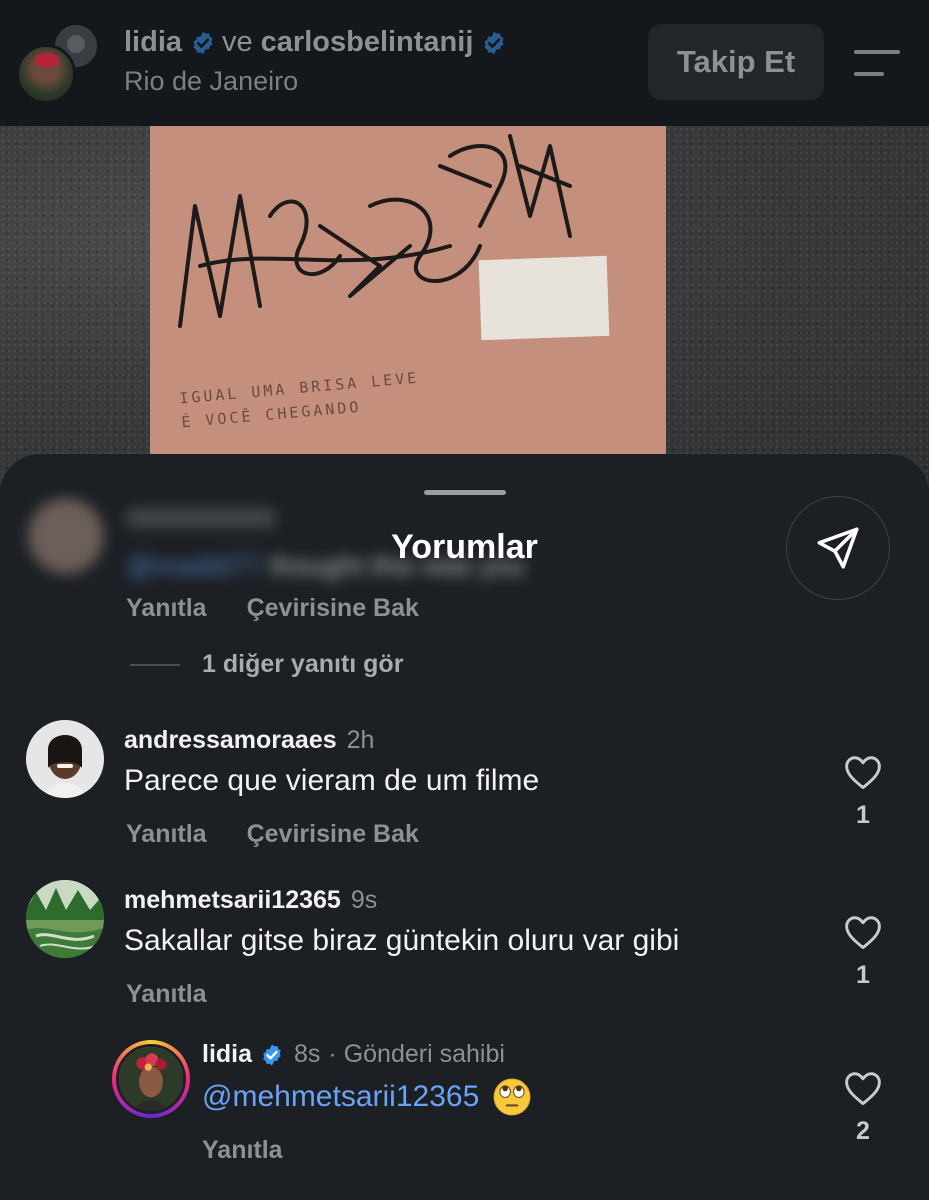  What do you see at coordinates (876, 63) in the screenshot?
I see `menu-icon` at bounding box center [876, 63].